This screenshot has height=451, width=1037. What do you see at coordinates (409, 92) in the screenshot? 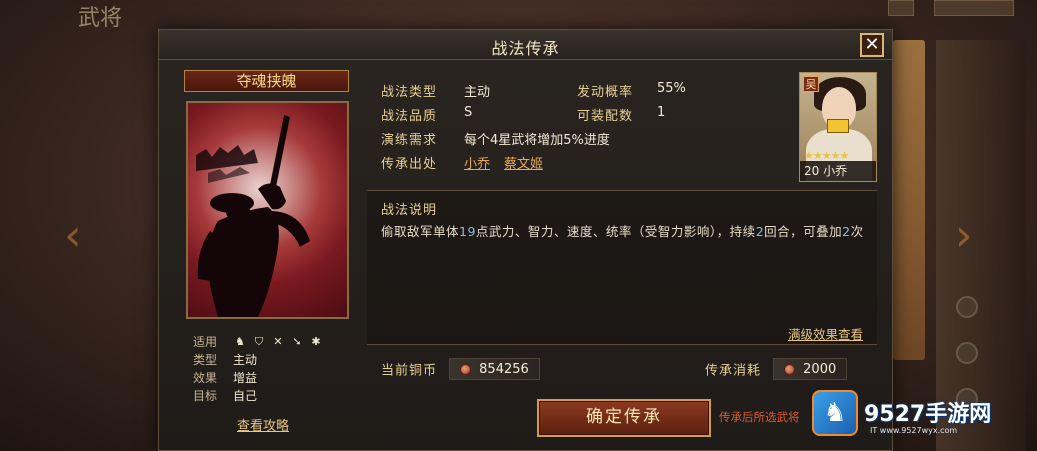
I see `info-label: 战法类型` at bounding box center [409, 92].